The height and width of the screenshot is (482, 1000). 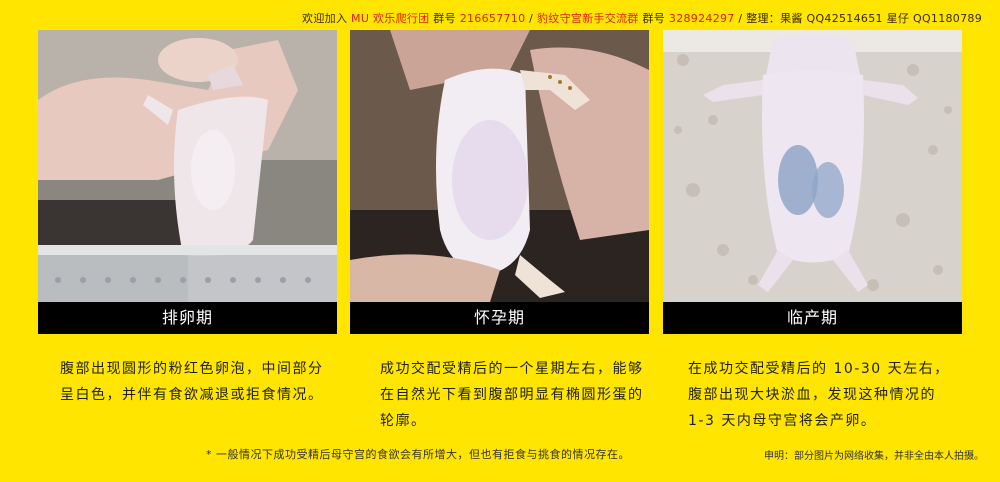 I want to click on header-text-1: 欢迎加入, so click(x=327, y=18).